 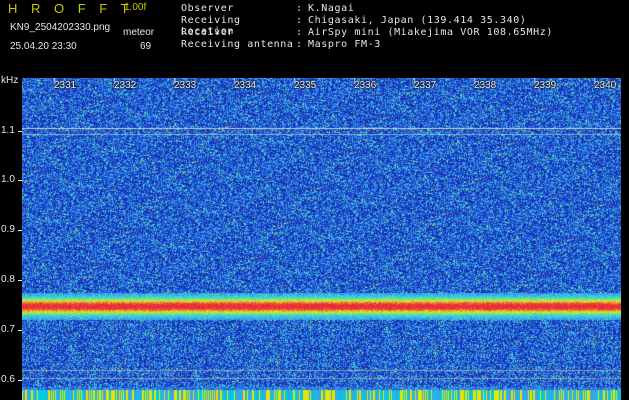 I want to click on x-tick-label: 2332, so click(x=125, y=85).